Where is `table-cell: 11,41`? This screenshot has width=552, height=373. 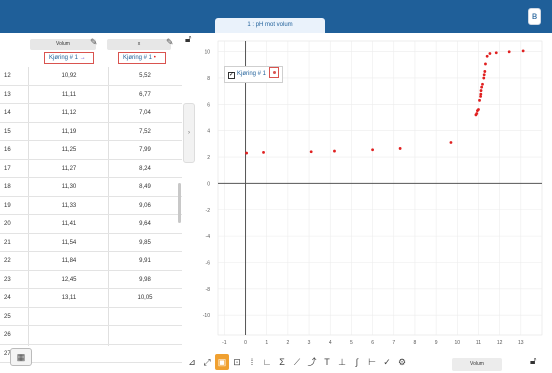 table-cell: 11,41 is located at coordinates (69, 224).